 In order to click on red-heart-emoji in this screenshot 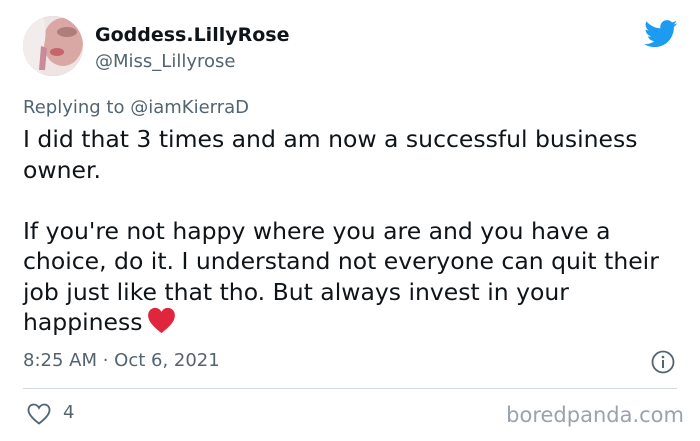, I will do `click(161, 320)`.